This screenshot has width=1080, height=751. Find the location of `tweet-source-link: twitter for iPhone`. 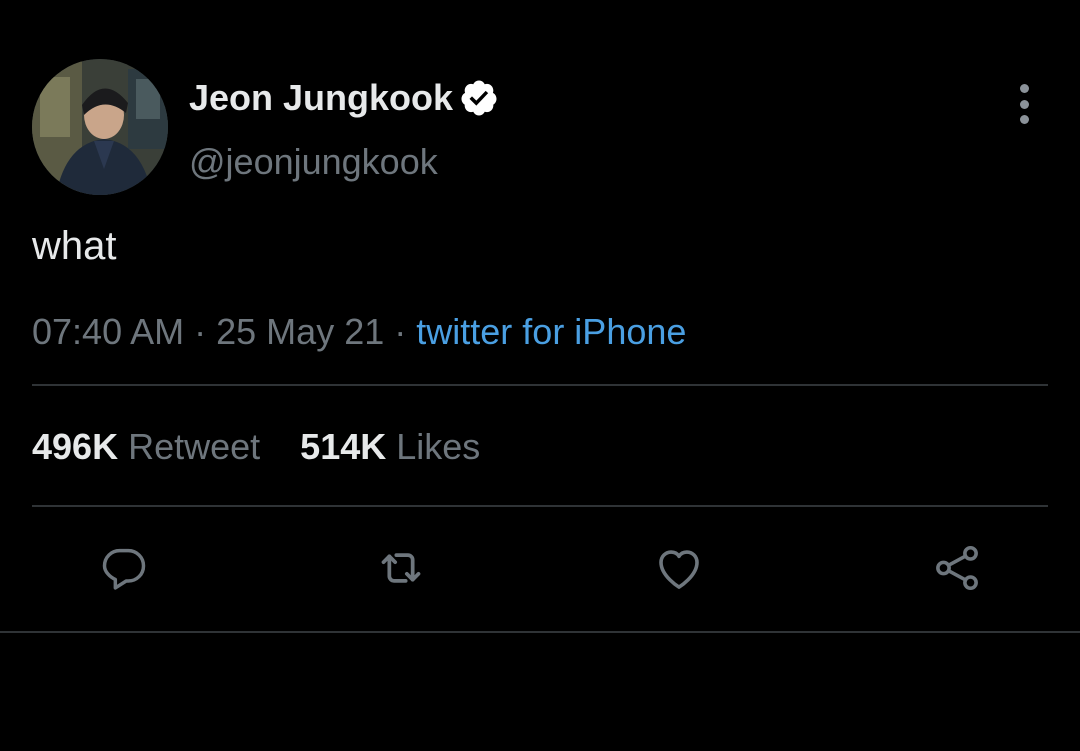

tweet-source-link: twitter for iPhone is located at coordinates (551, 331).